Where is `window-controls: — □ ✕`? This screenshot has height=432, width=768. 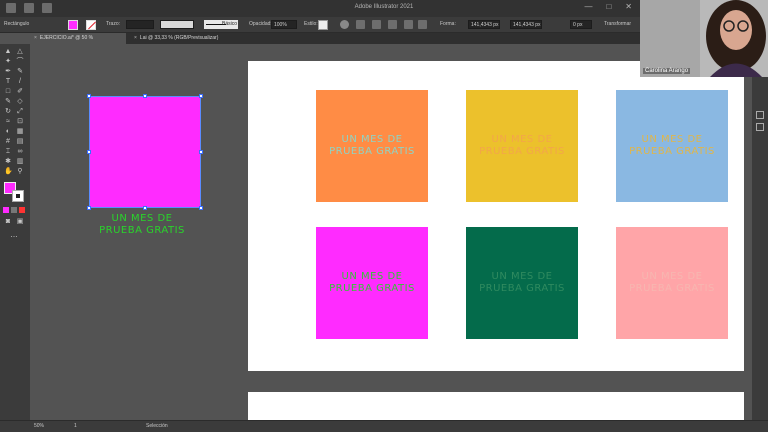 window-controls: — □ ✕ is located at coordinates (608, 6).